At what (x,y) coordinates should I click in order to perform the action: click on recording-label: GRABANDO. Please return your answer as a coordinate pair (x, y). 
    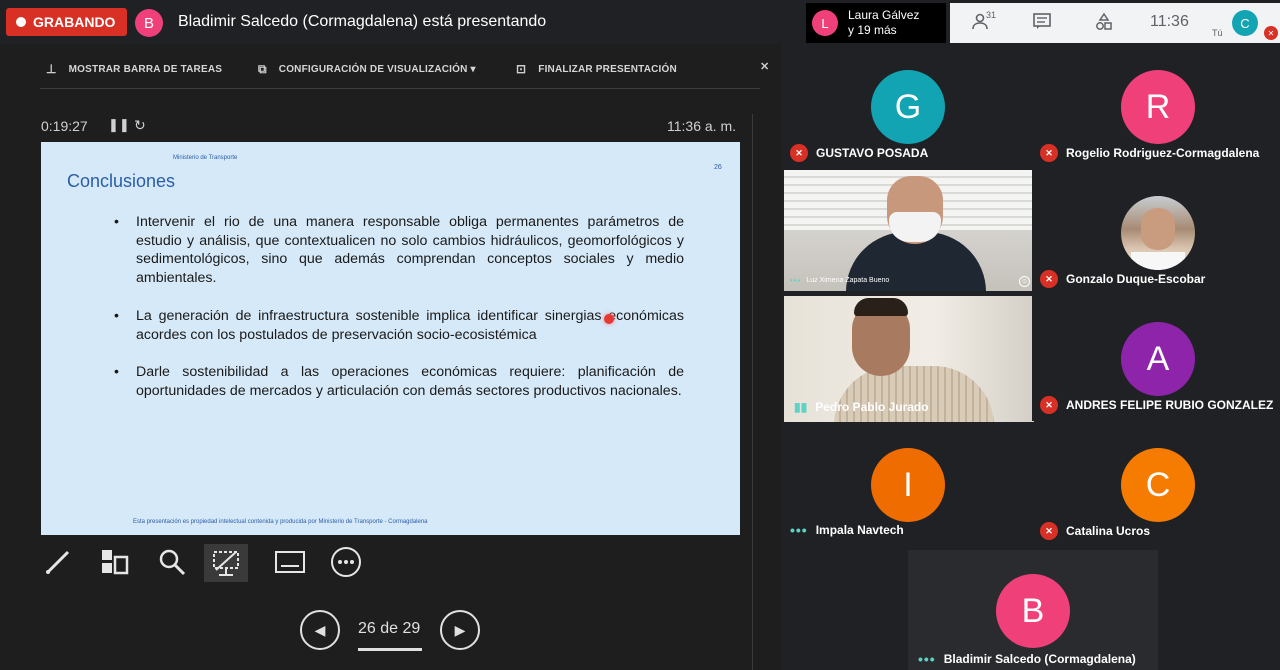
    Looking at the image, I should click on (74, 22).